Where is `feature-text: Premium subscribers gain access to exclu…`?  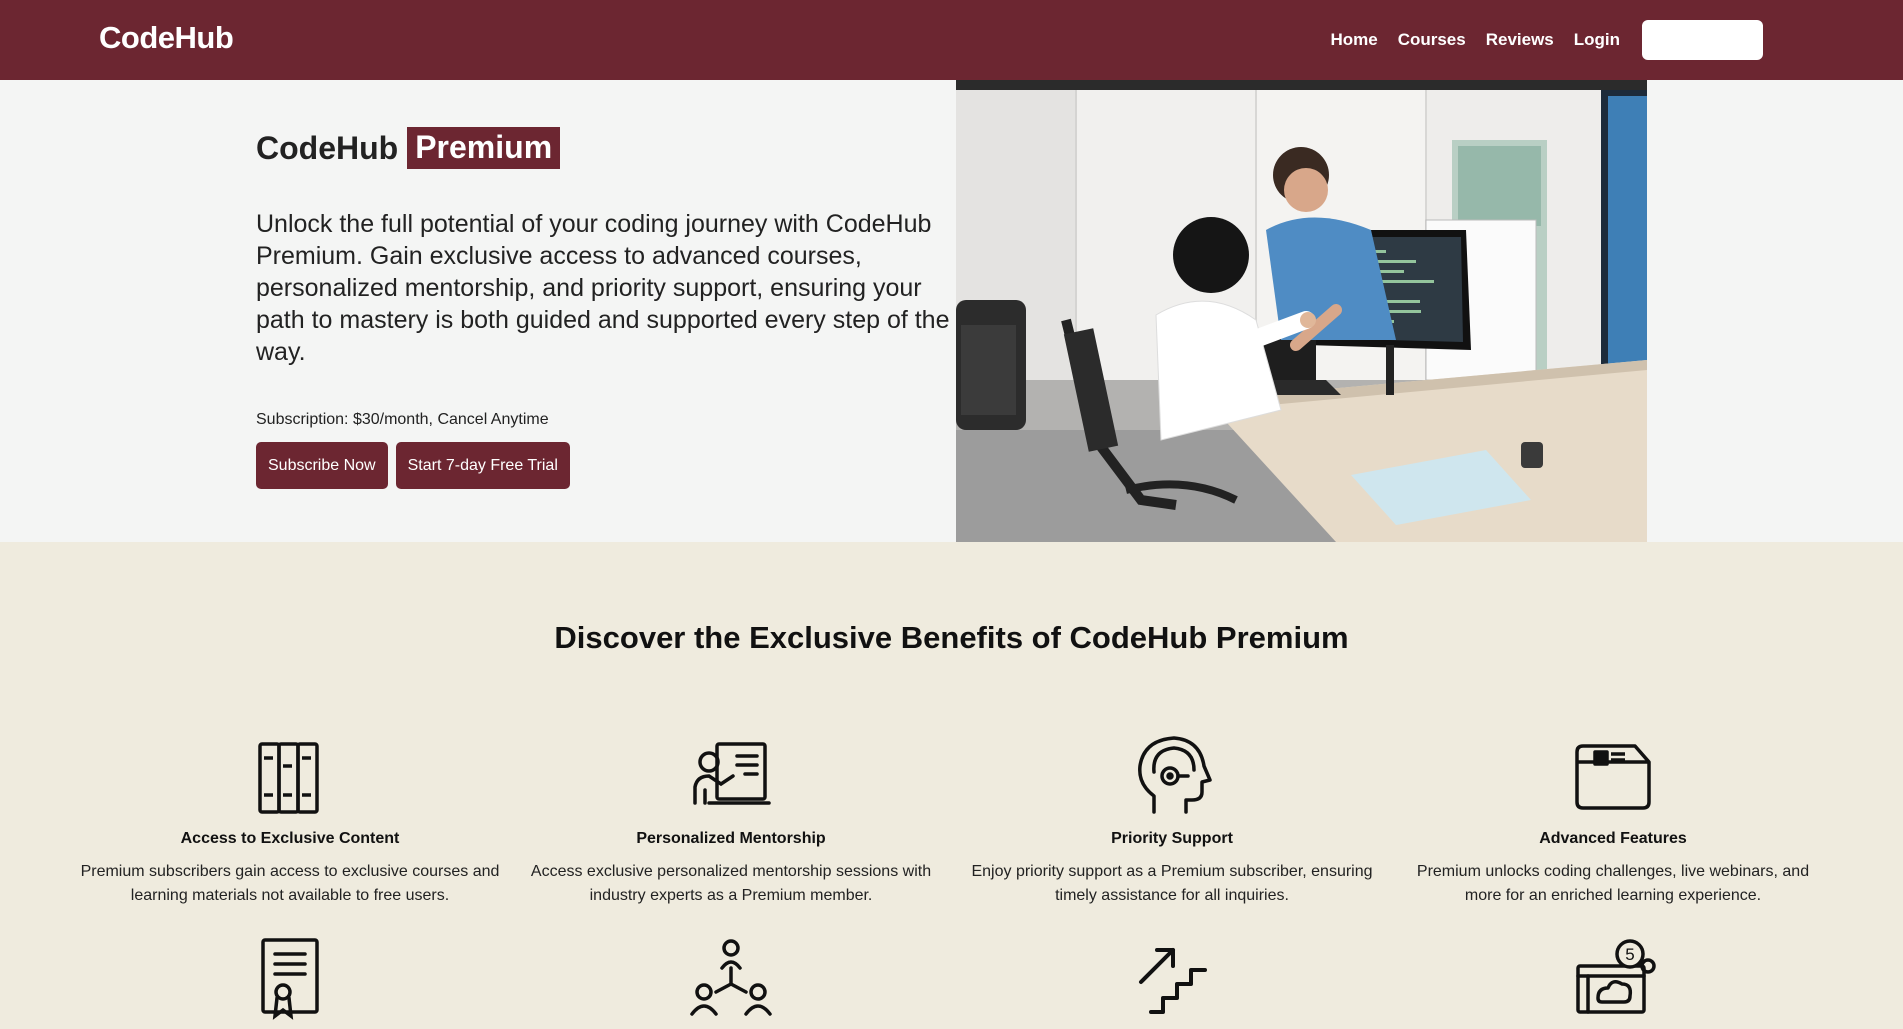 feature-text: Premium subscribers gain access to exclu… is located at coordinates (290, 883).